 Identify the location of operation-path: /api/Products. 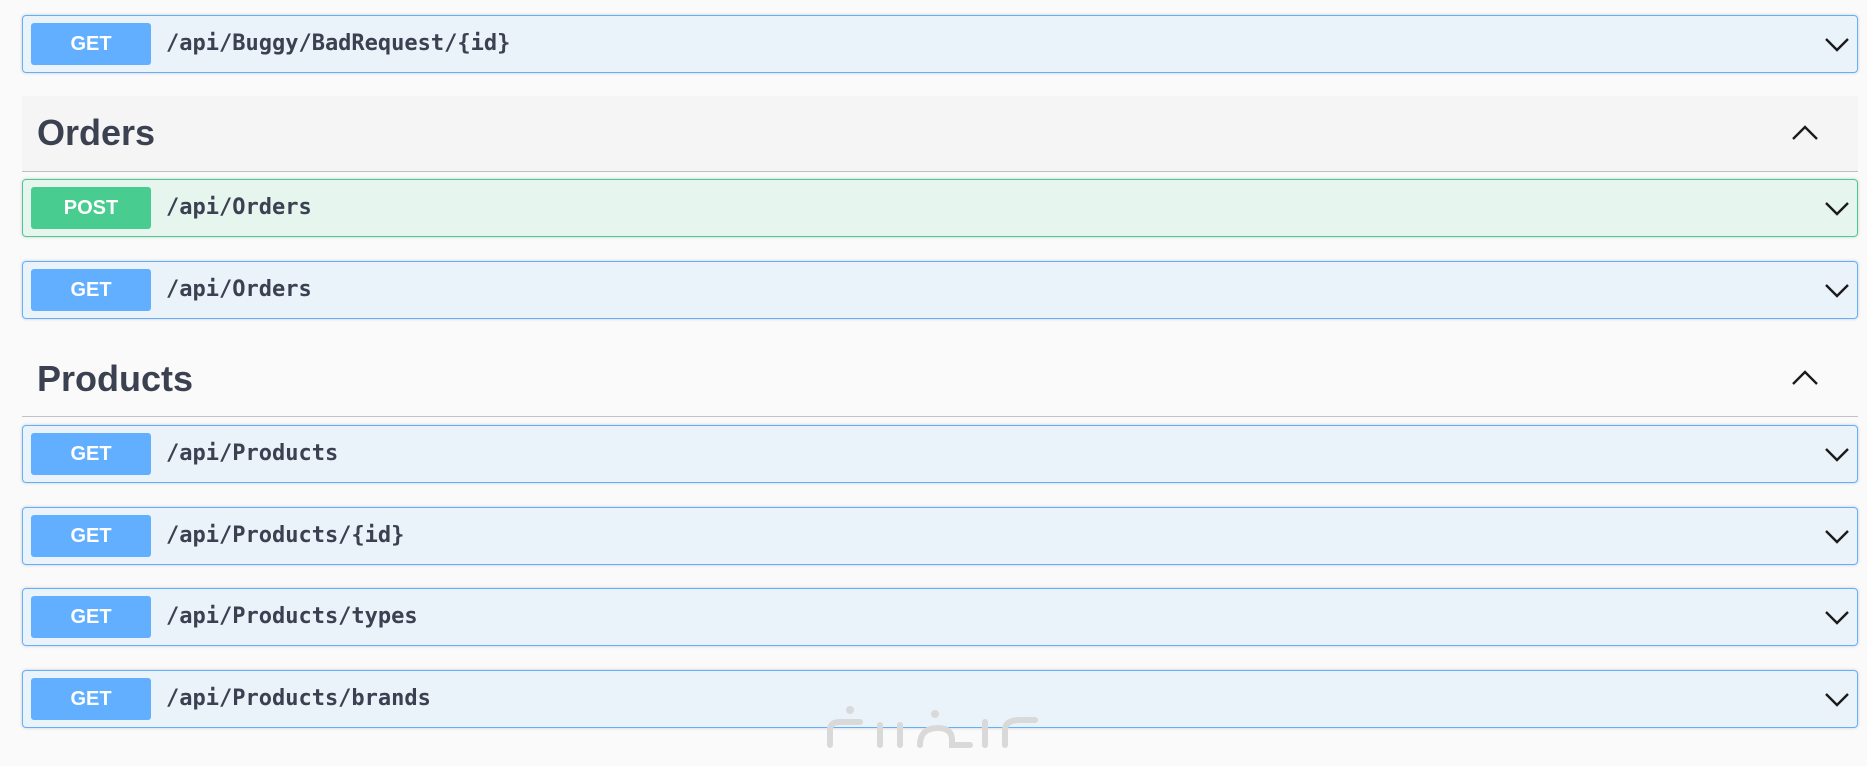
(252, 453).